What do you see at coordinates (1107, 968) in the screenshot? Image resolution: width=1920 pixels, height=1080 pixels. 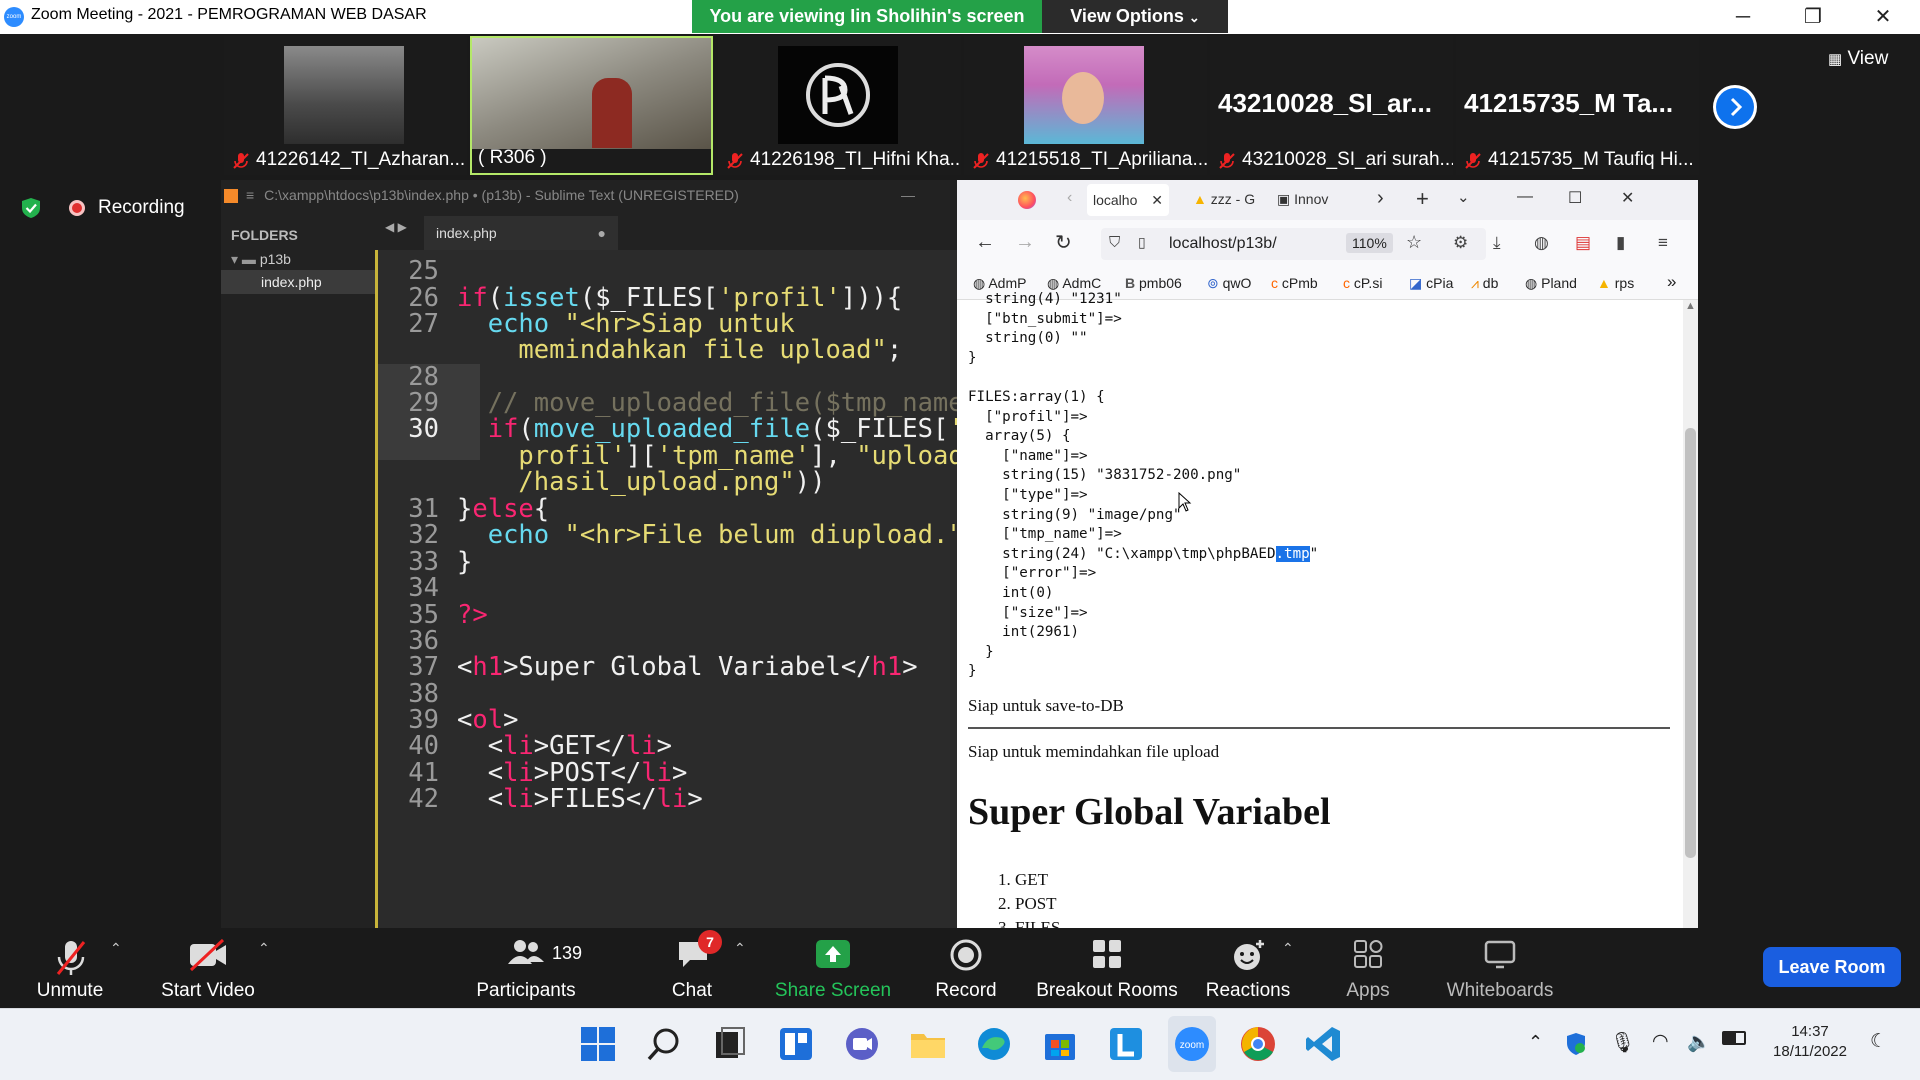 I see `breakout-rooms-button: Breakout Rooms` at bounding box center [1107, 968].